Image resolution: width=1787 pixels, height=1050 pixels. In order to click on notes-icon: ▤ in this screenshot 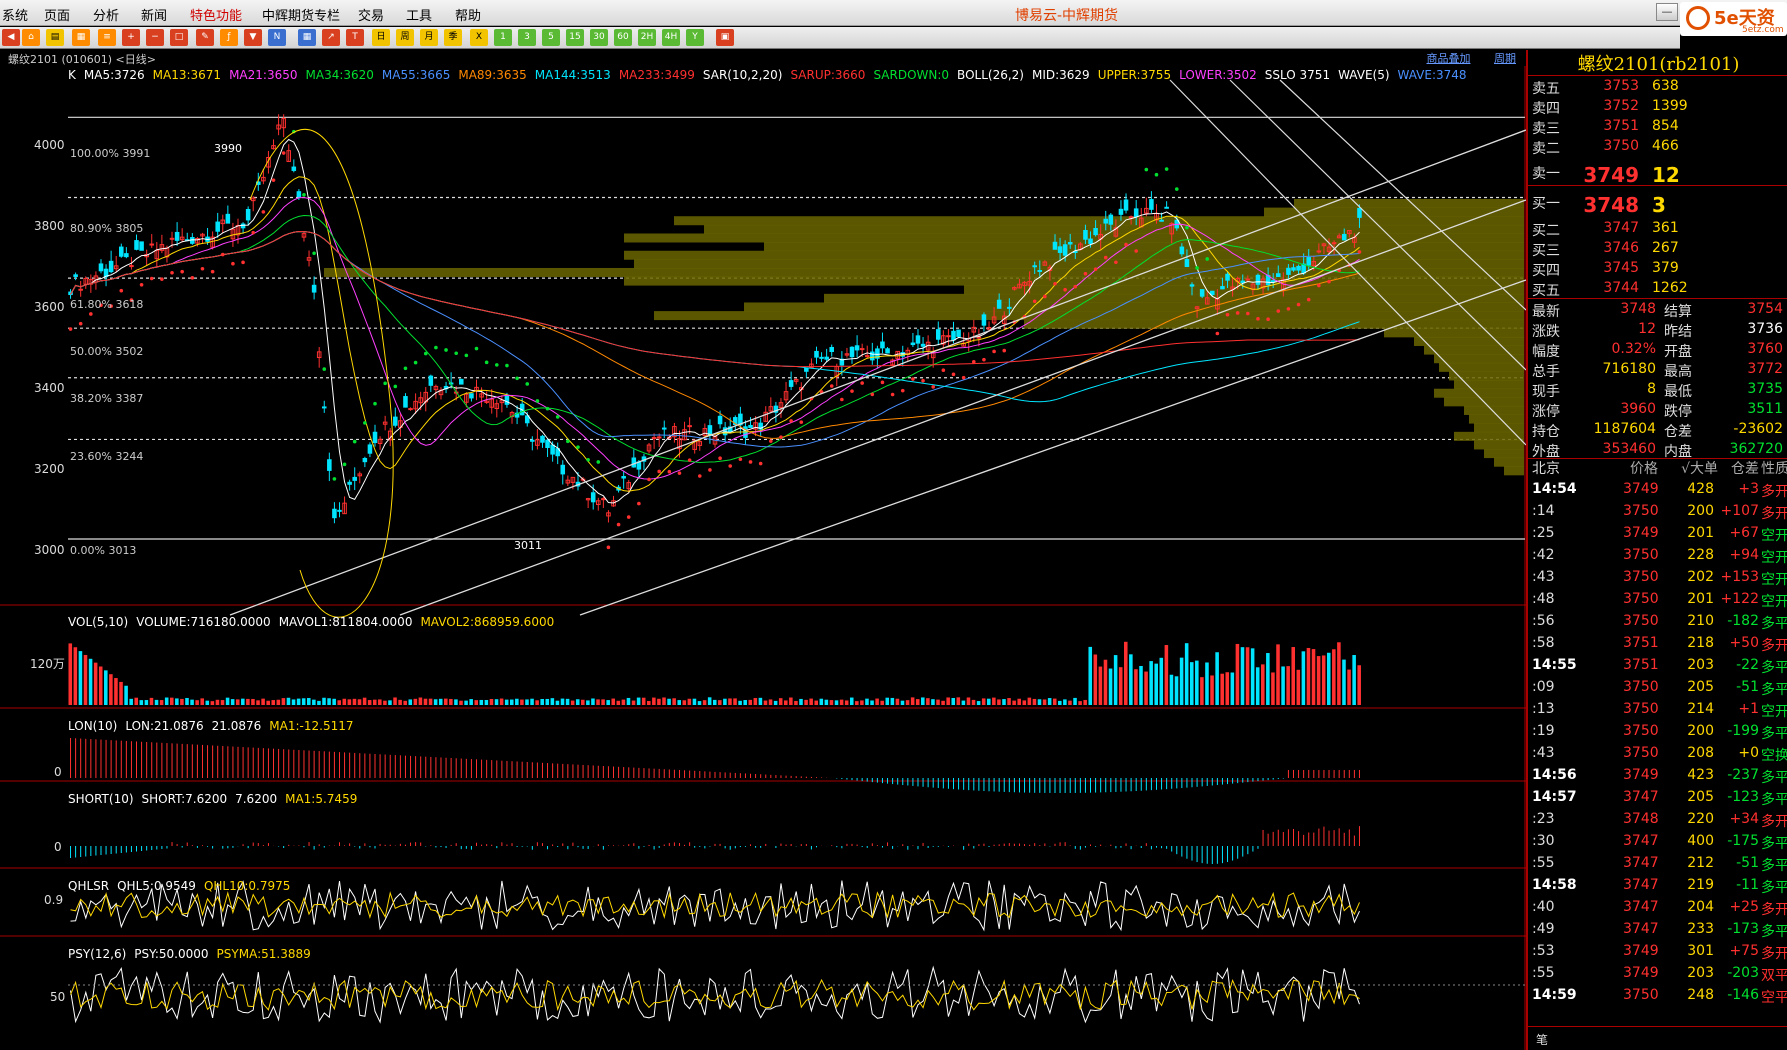, I will do `click(55, 37)`.